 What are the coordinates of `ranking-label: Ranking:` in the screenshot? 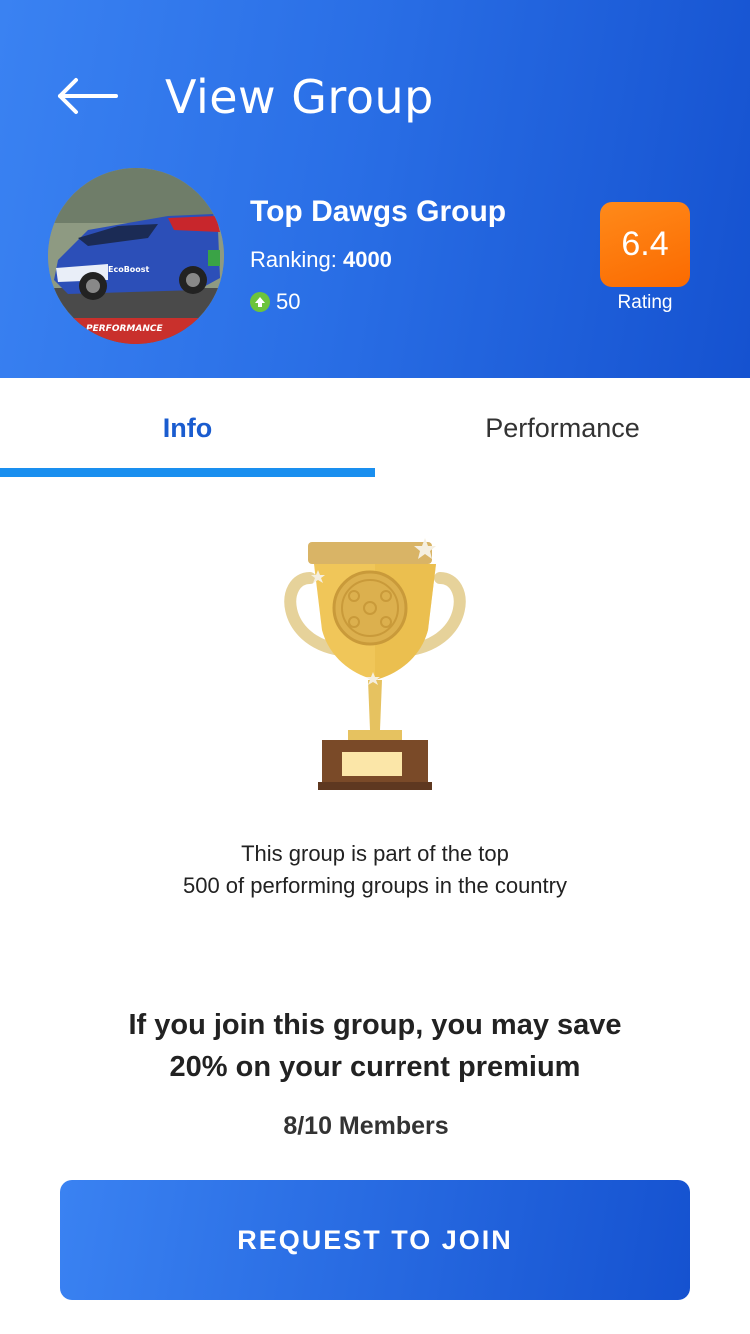 It's located at (293, 259).